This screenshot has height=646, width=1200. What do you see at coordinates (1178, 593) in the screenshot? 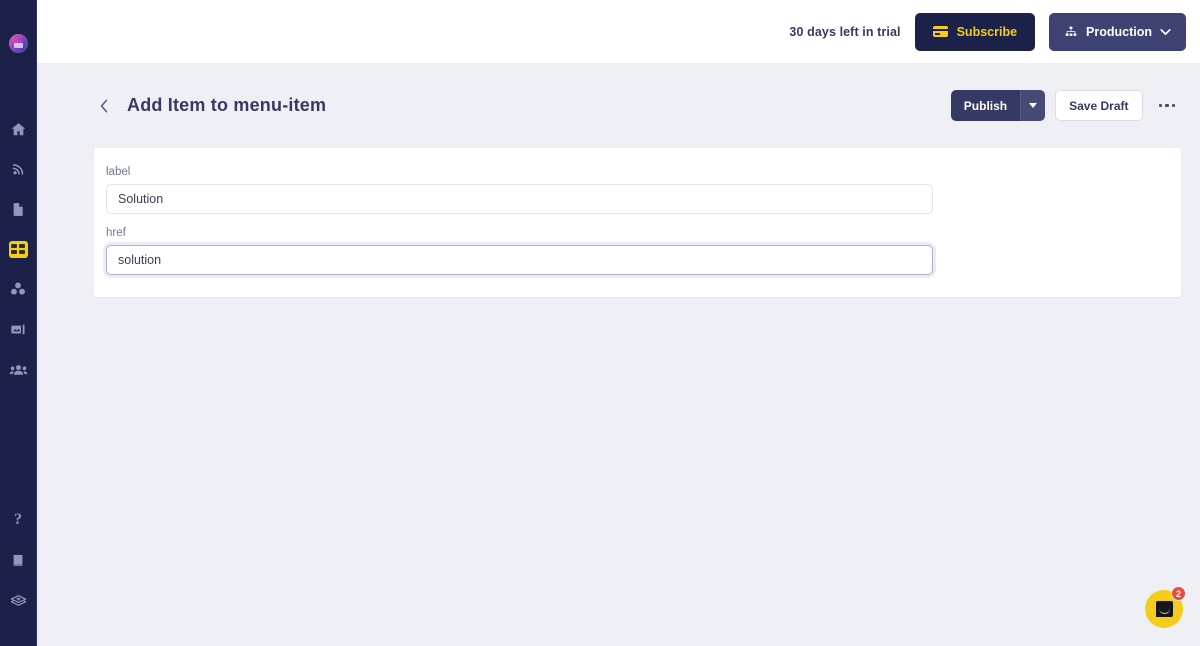
I see `intercom-unread-badge: 2` at bounding box center [1178, 593].